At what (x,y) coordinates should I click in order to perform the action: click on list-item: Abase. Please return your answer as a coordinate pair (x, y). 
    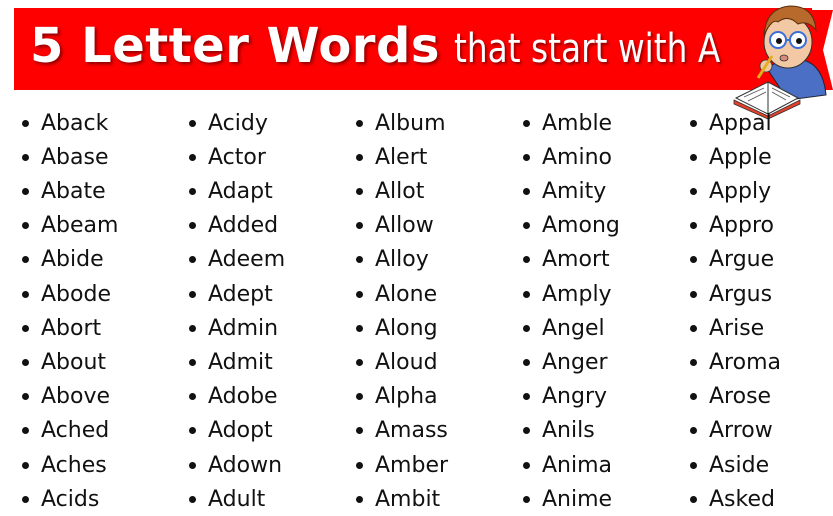
    Looking at the image, I should click on (65, 157).